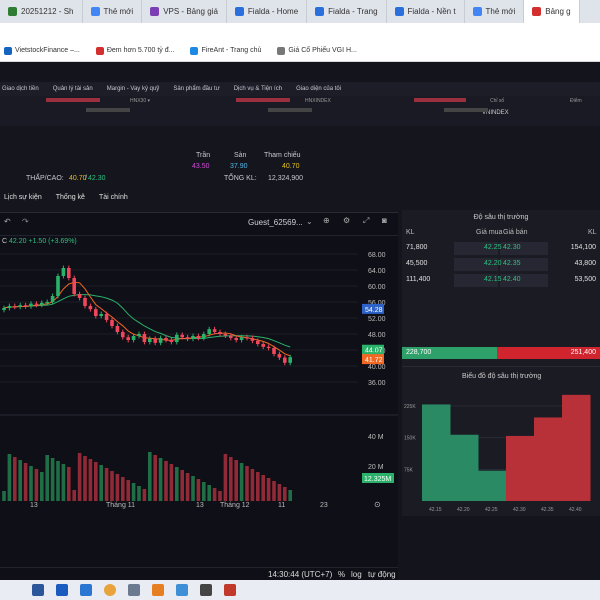  What do you see at coordinates (282, 155) in the screenshot?
I see `ref-label: Tham chiếu` at bounding box center [282, 155].